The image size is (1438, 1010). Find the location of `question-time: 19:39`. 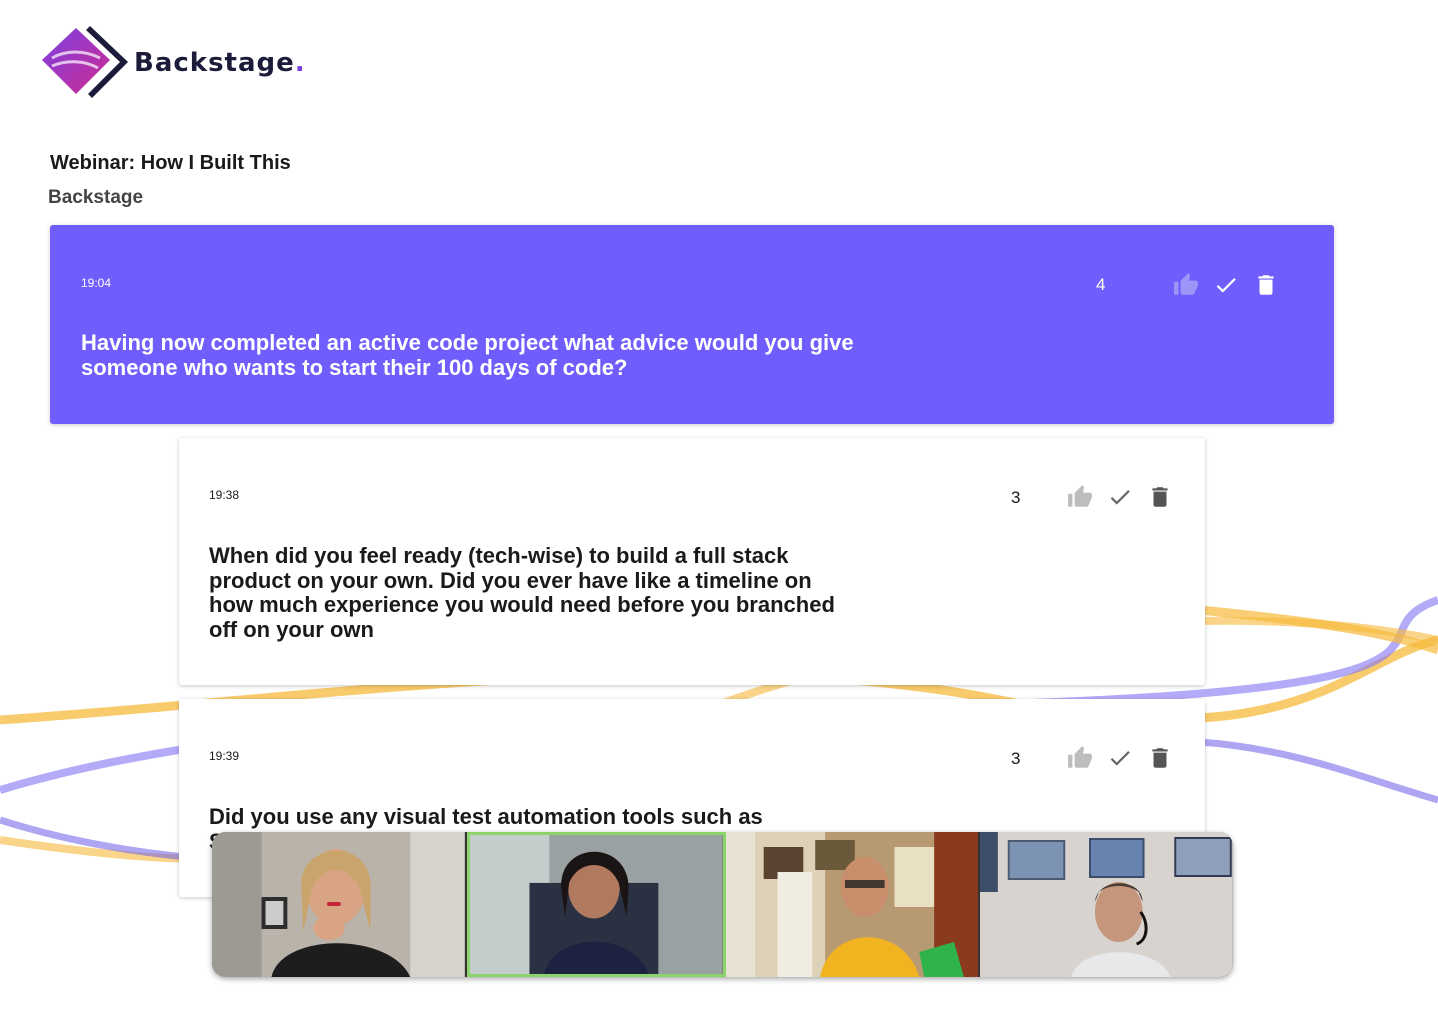

question-time: 19:39 is located at coordinates (224, 756).